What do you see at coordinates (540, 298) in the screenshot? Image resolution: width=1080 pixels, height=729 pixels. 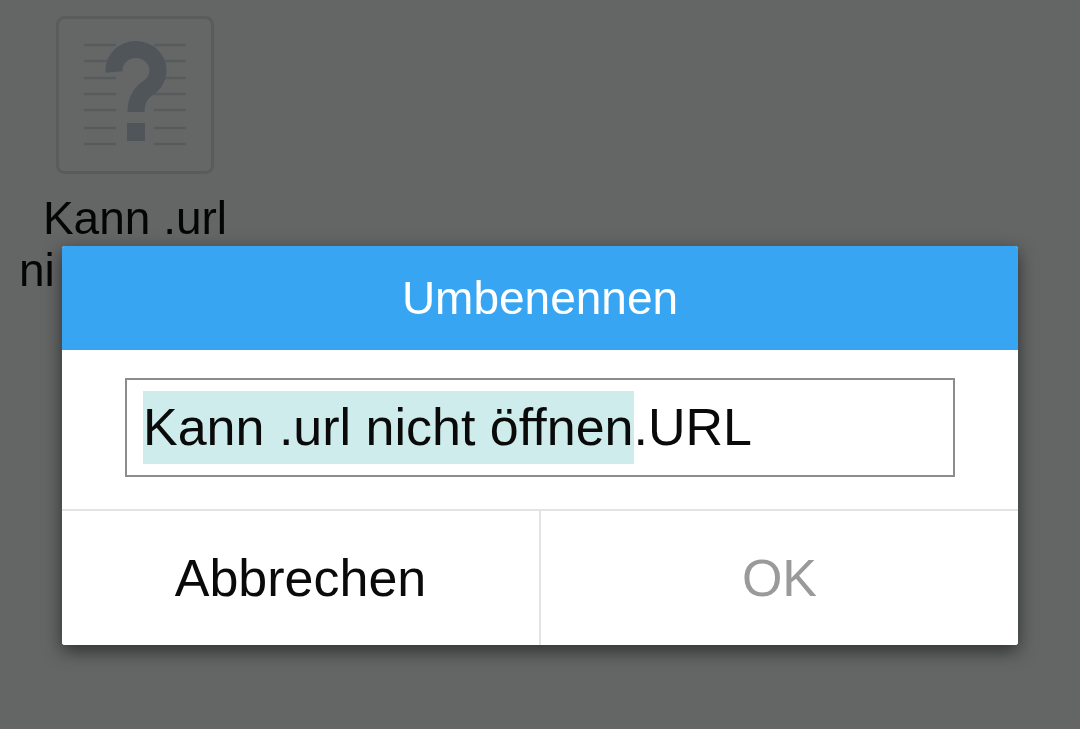 I see `dialog-title: Umbenennen` at bounding box center [540, 298].